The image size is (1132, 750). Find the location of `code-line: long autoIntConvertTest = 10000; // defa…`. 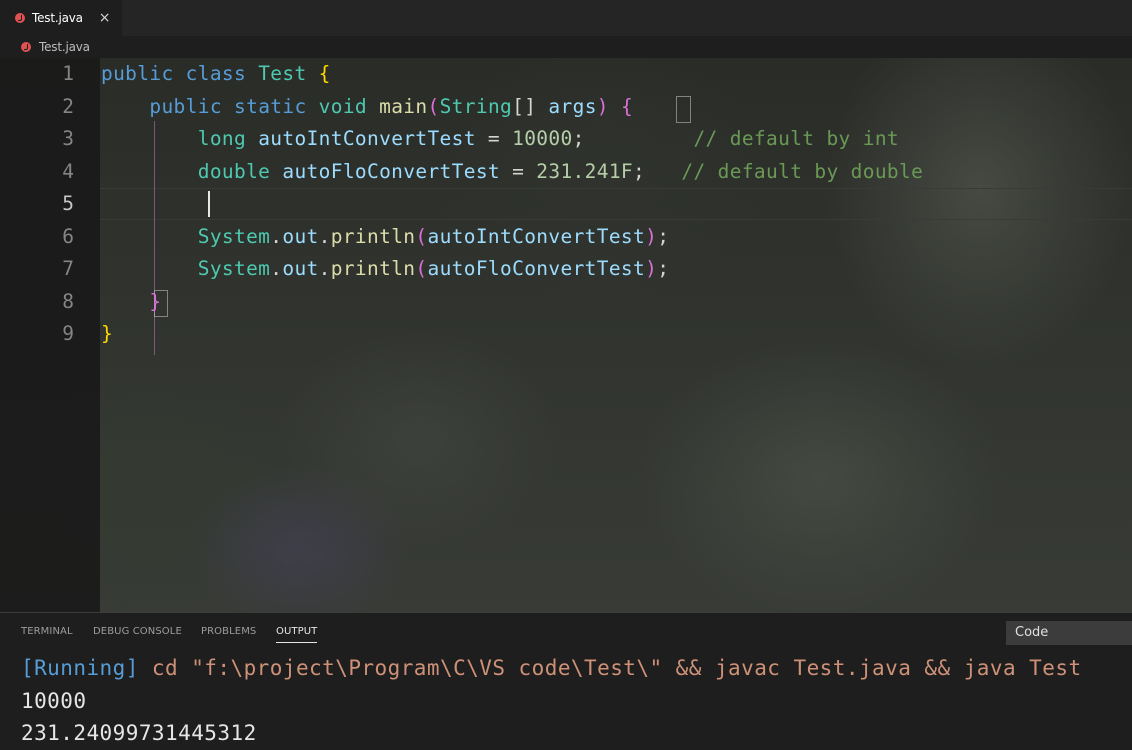

code-line: long autoIntConvertTest = 10000; // defa… is located at coordinates (500, 139).